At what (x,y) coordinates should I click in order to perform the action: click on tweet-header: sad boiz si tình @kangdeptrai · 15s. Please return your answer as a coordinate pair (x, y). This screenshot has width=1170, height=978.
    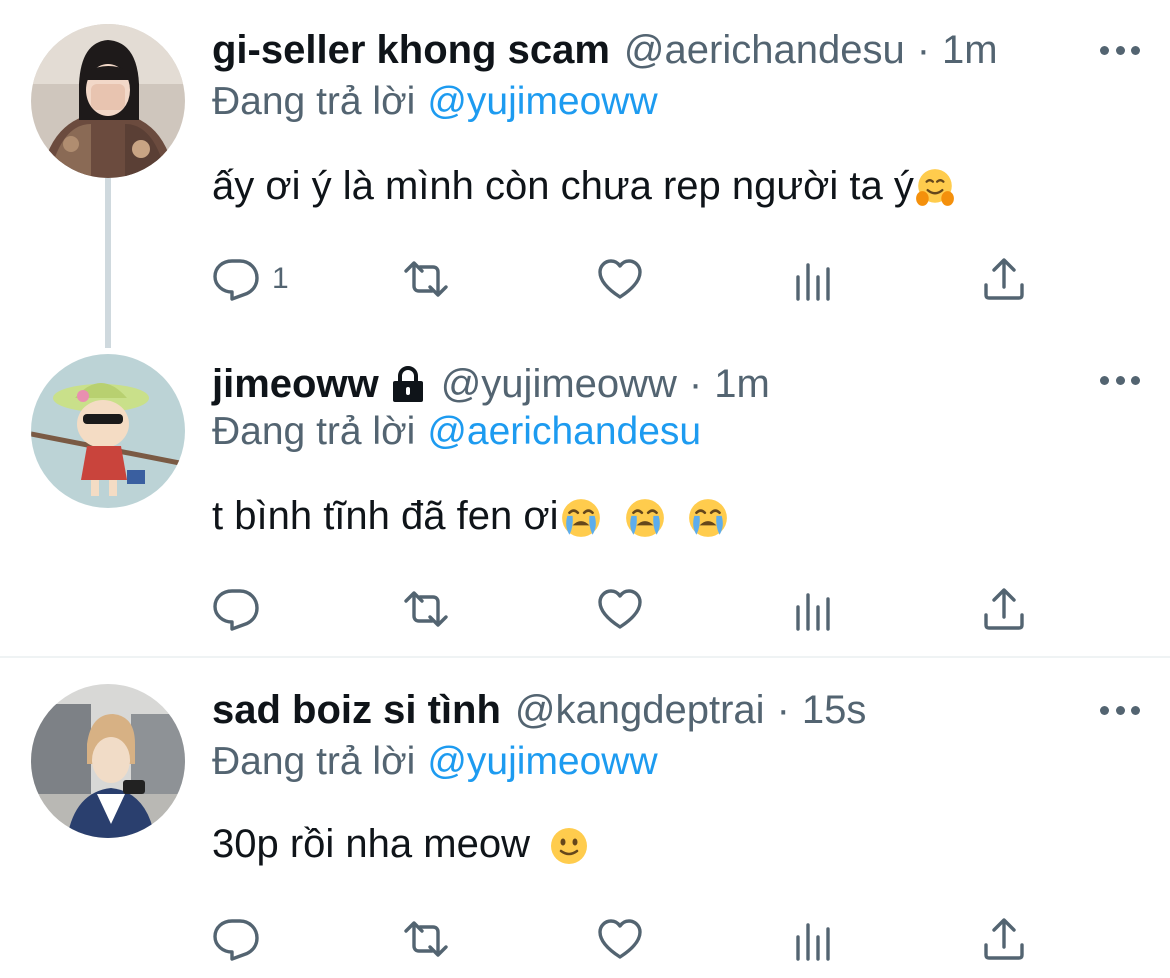
    Looking at the image, I should click on (539, 710).